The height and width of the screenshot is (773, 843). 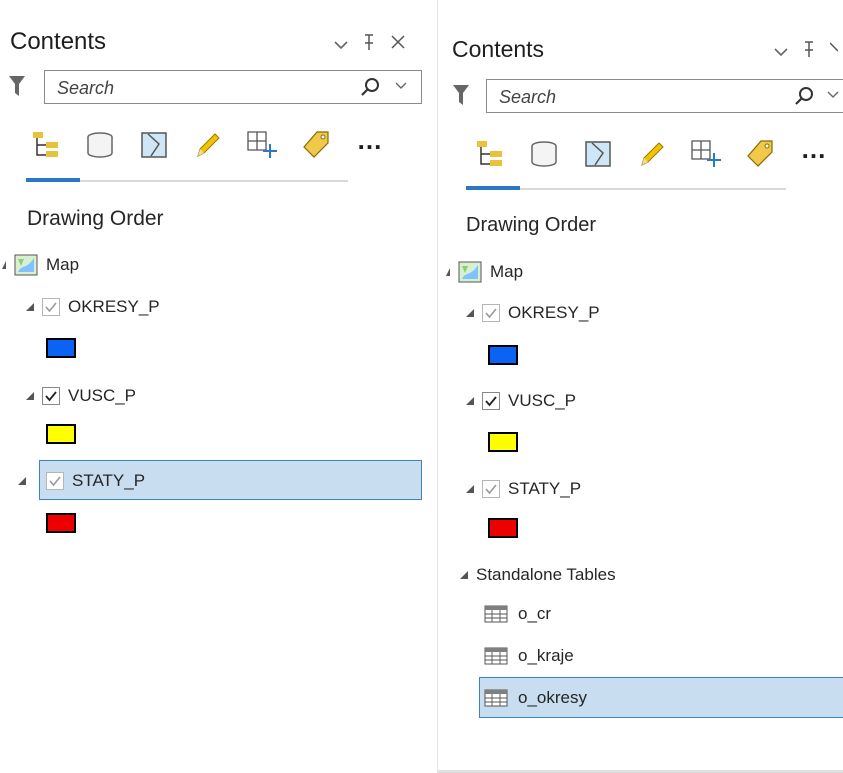 What do you see at coordinates (535, 613) in the screenshot?
I see `table-label: o_cr` at bounding box center [535, 613].